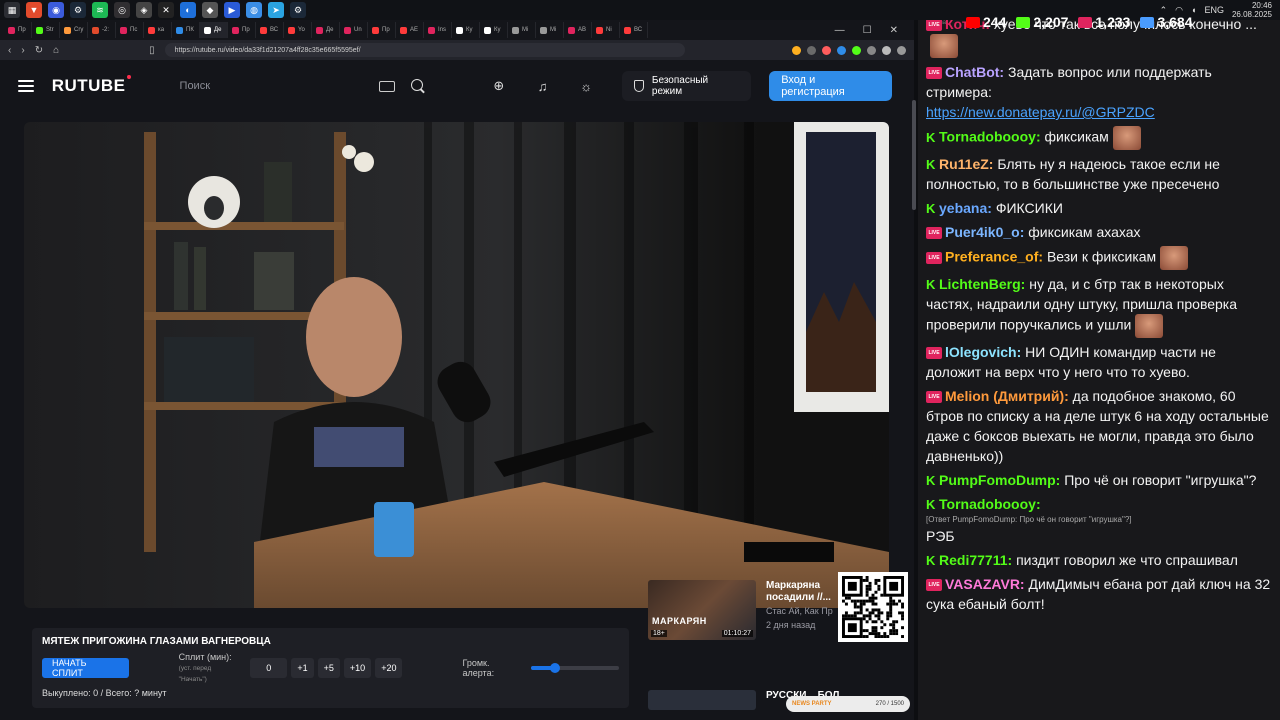 This screenshot has height=720, width=1280. Describe the element at coordinates (418, 86) in the screenshot. I see `search-icon` at that location.